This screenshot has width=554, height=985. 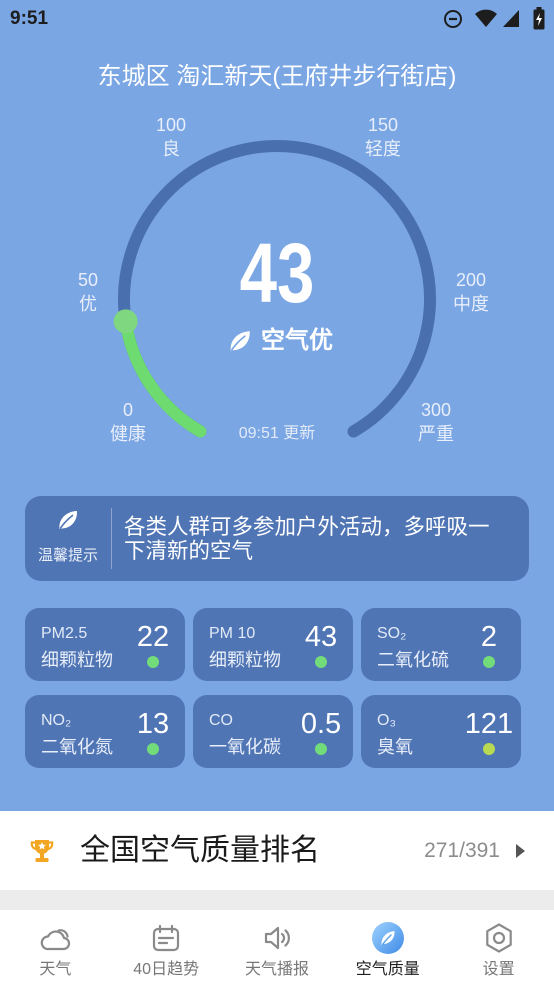 I want to click on gauge-tick-label: 良, so click(x=171, y=149).